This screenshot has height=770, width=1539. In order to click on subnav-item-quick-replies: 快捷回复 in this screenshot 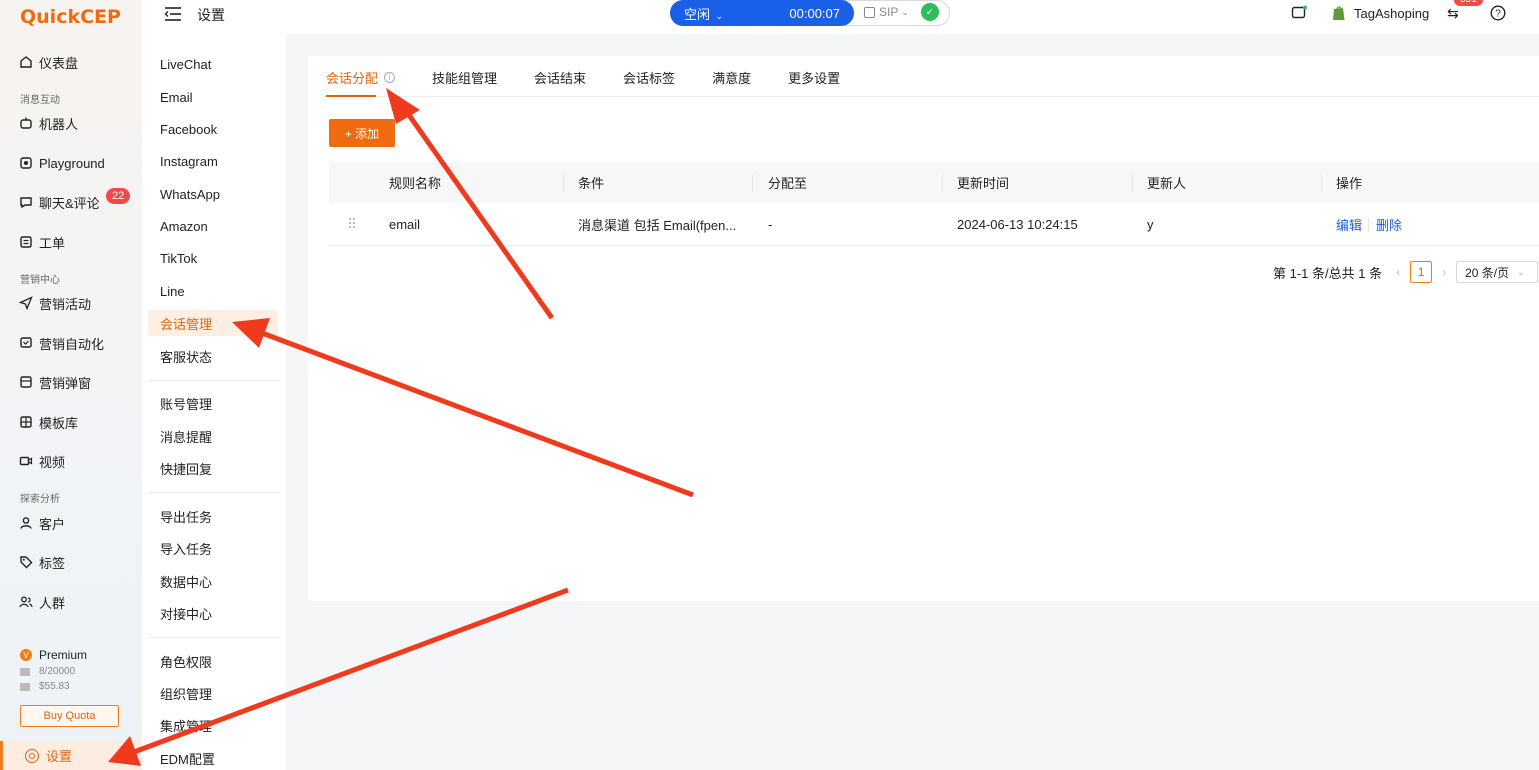, I will do `click(213, 468)`.